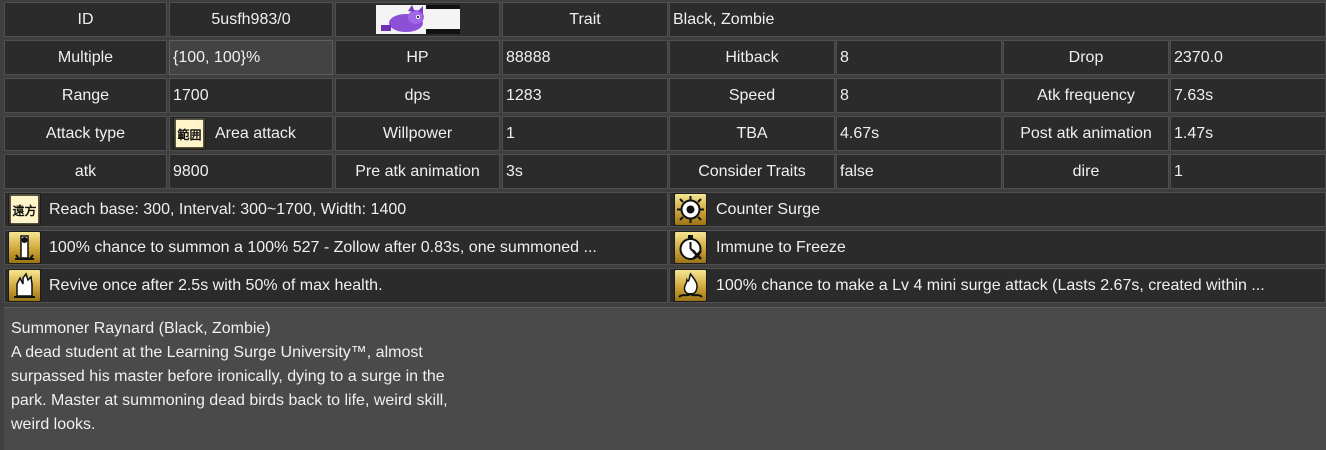  Describe the element at coordinates (251, 171) in the screenshot. I see `atk-value: 9800` at that location.